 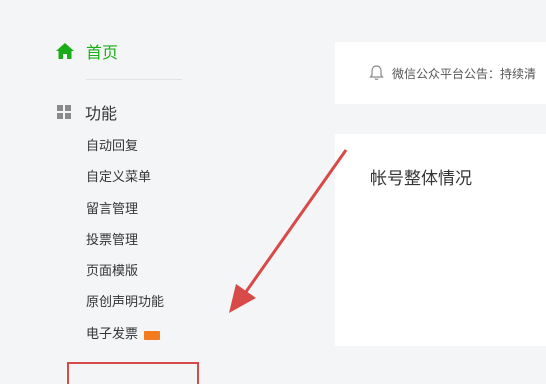 I want to click on menu-item-label: 电子发票, so click(x=112, y=334).